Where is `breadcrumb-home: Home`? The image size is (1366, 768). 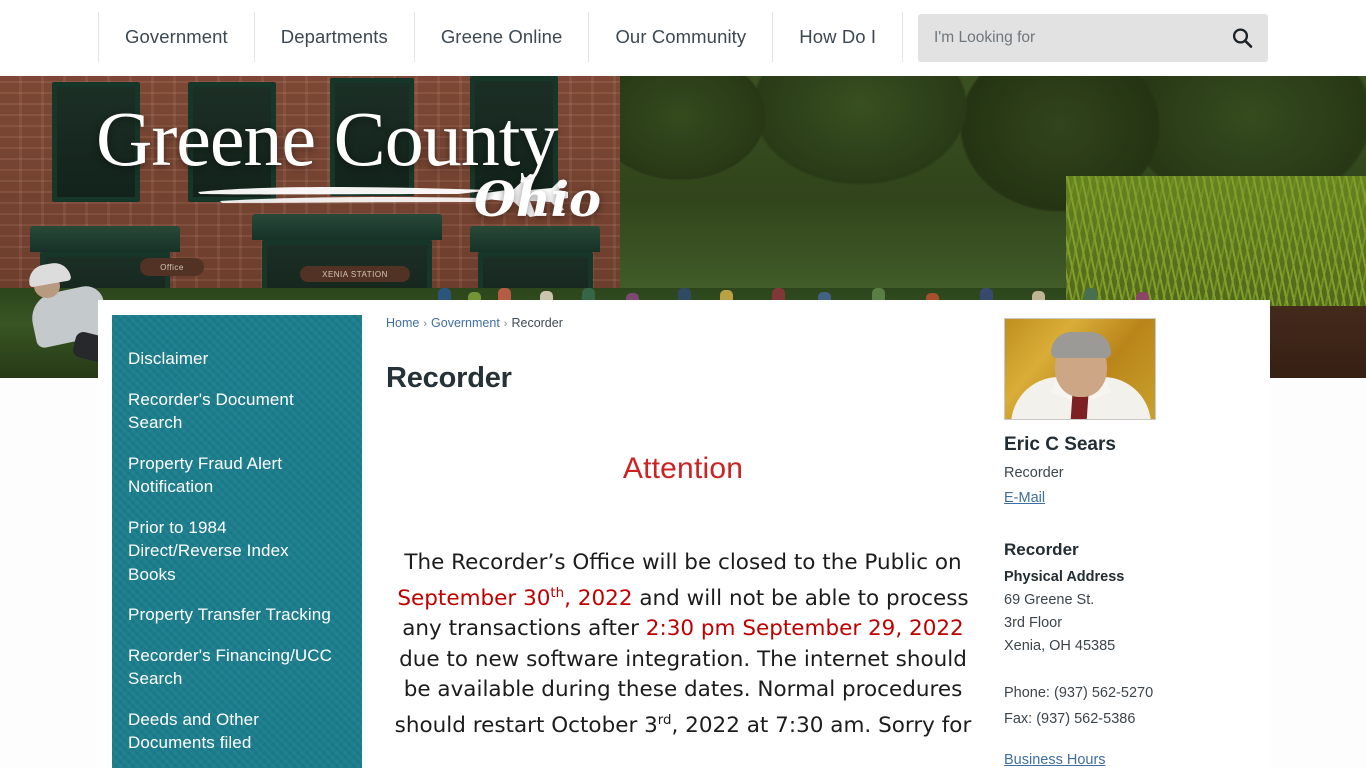
breadcrumb-home: Home is located at coordinates (402, 323).